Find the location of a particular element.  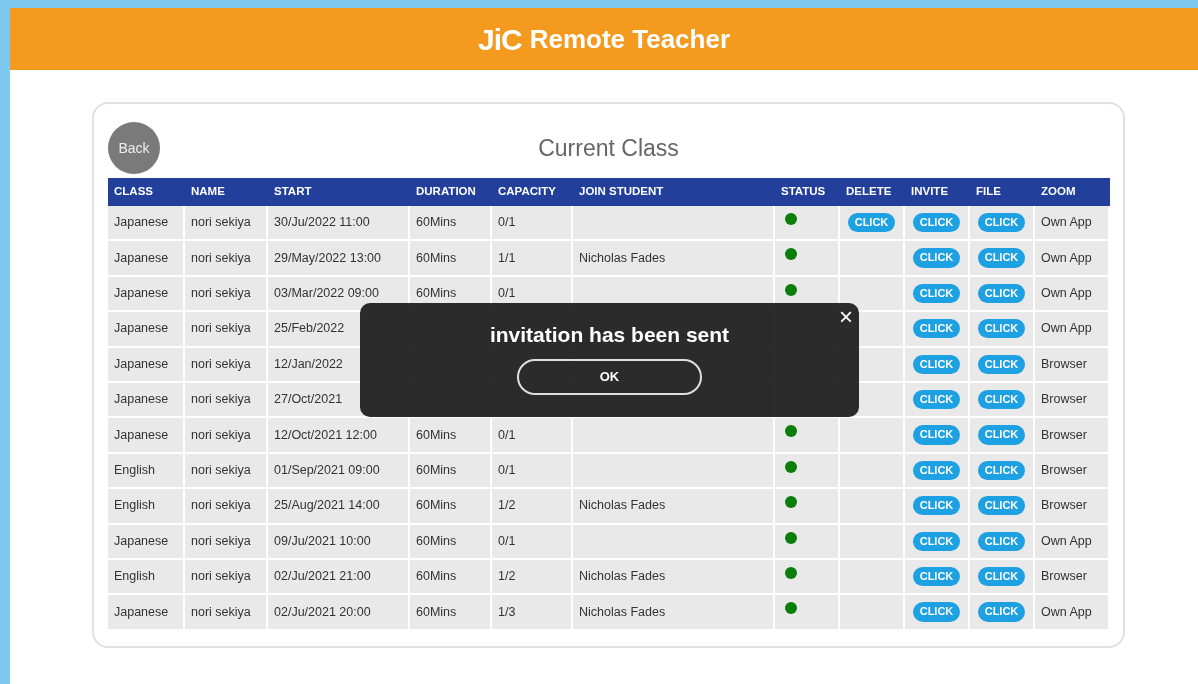

table-cell: 30/Ju/2022 11:00 is located at coordinates (339, 224).